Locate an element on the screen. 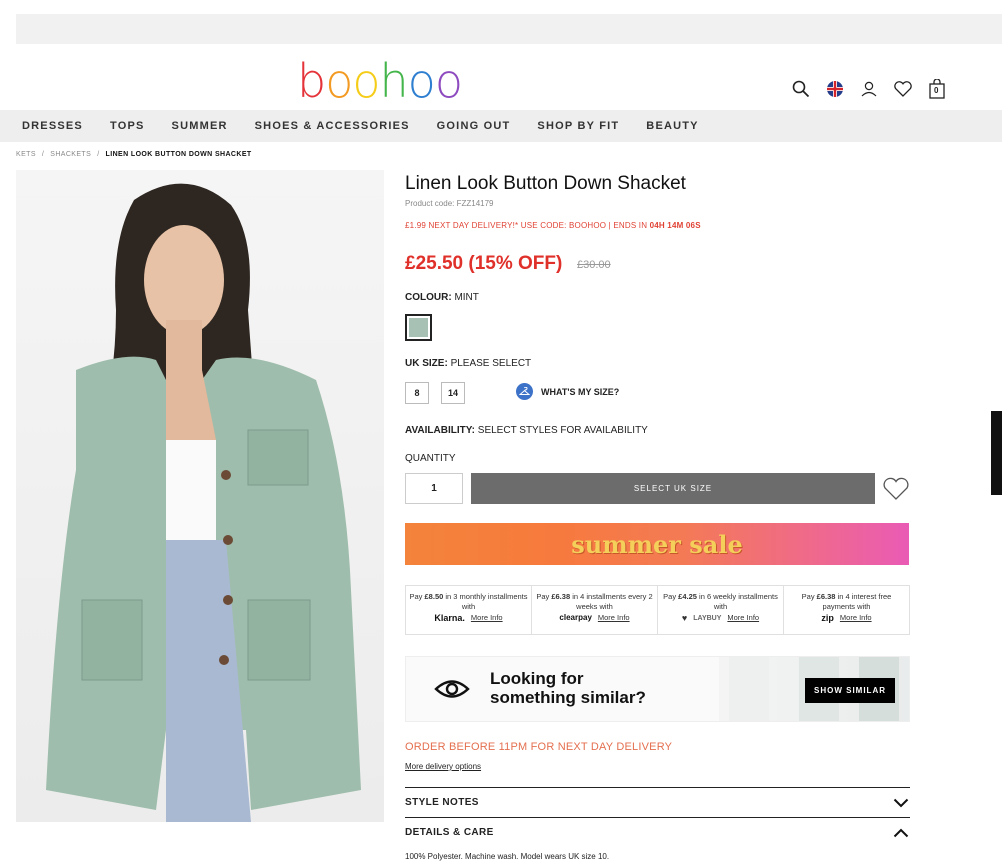  header-icons: 0 is located at coordinates (869, 89).